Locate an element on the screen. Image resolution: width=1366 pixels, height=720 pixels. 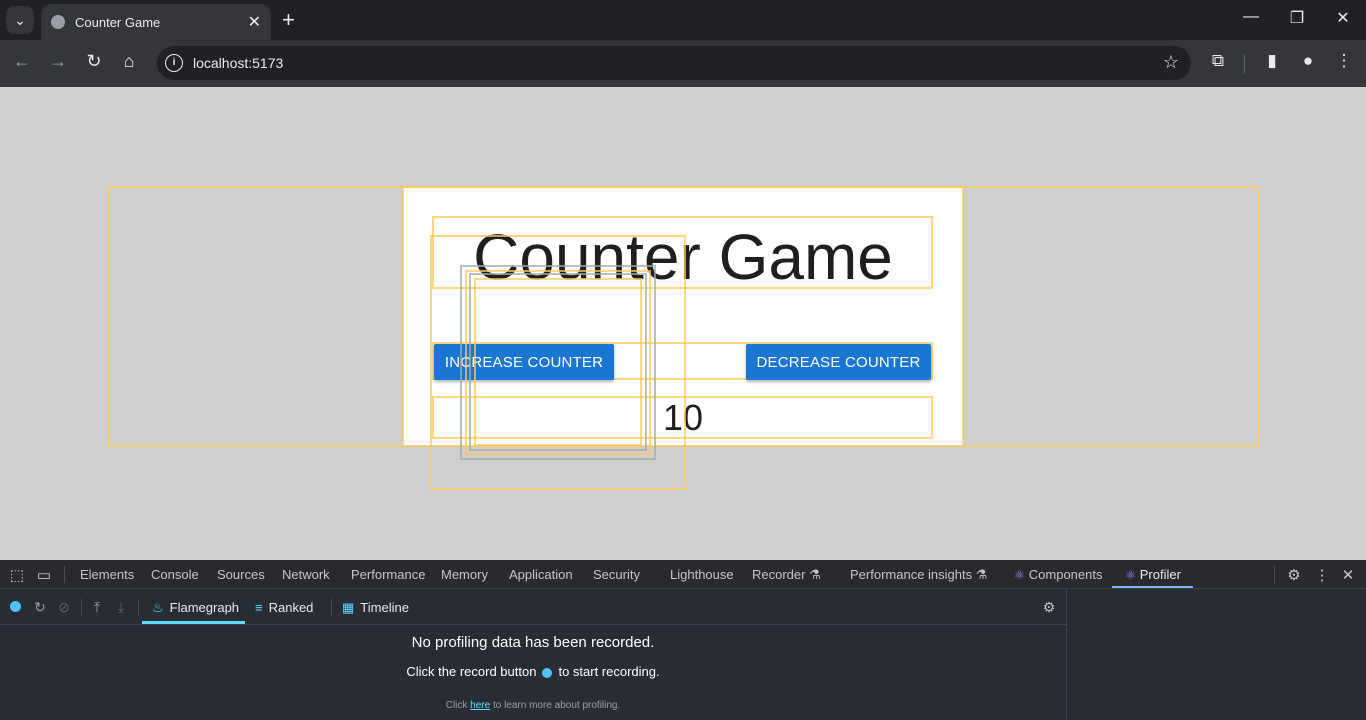
tab-performance-insights: Performance insights ⚗ is located at coordinates (918, 575).